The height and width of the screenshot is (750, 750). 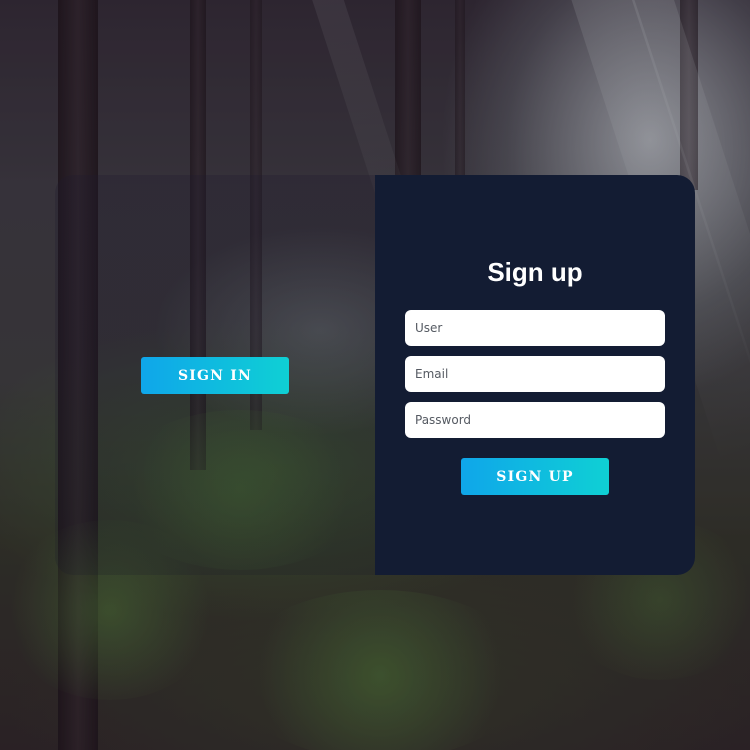 I want to click on signup-title: Sign up, so click(x=535, y=272).